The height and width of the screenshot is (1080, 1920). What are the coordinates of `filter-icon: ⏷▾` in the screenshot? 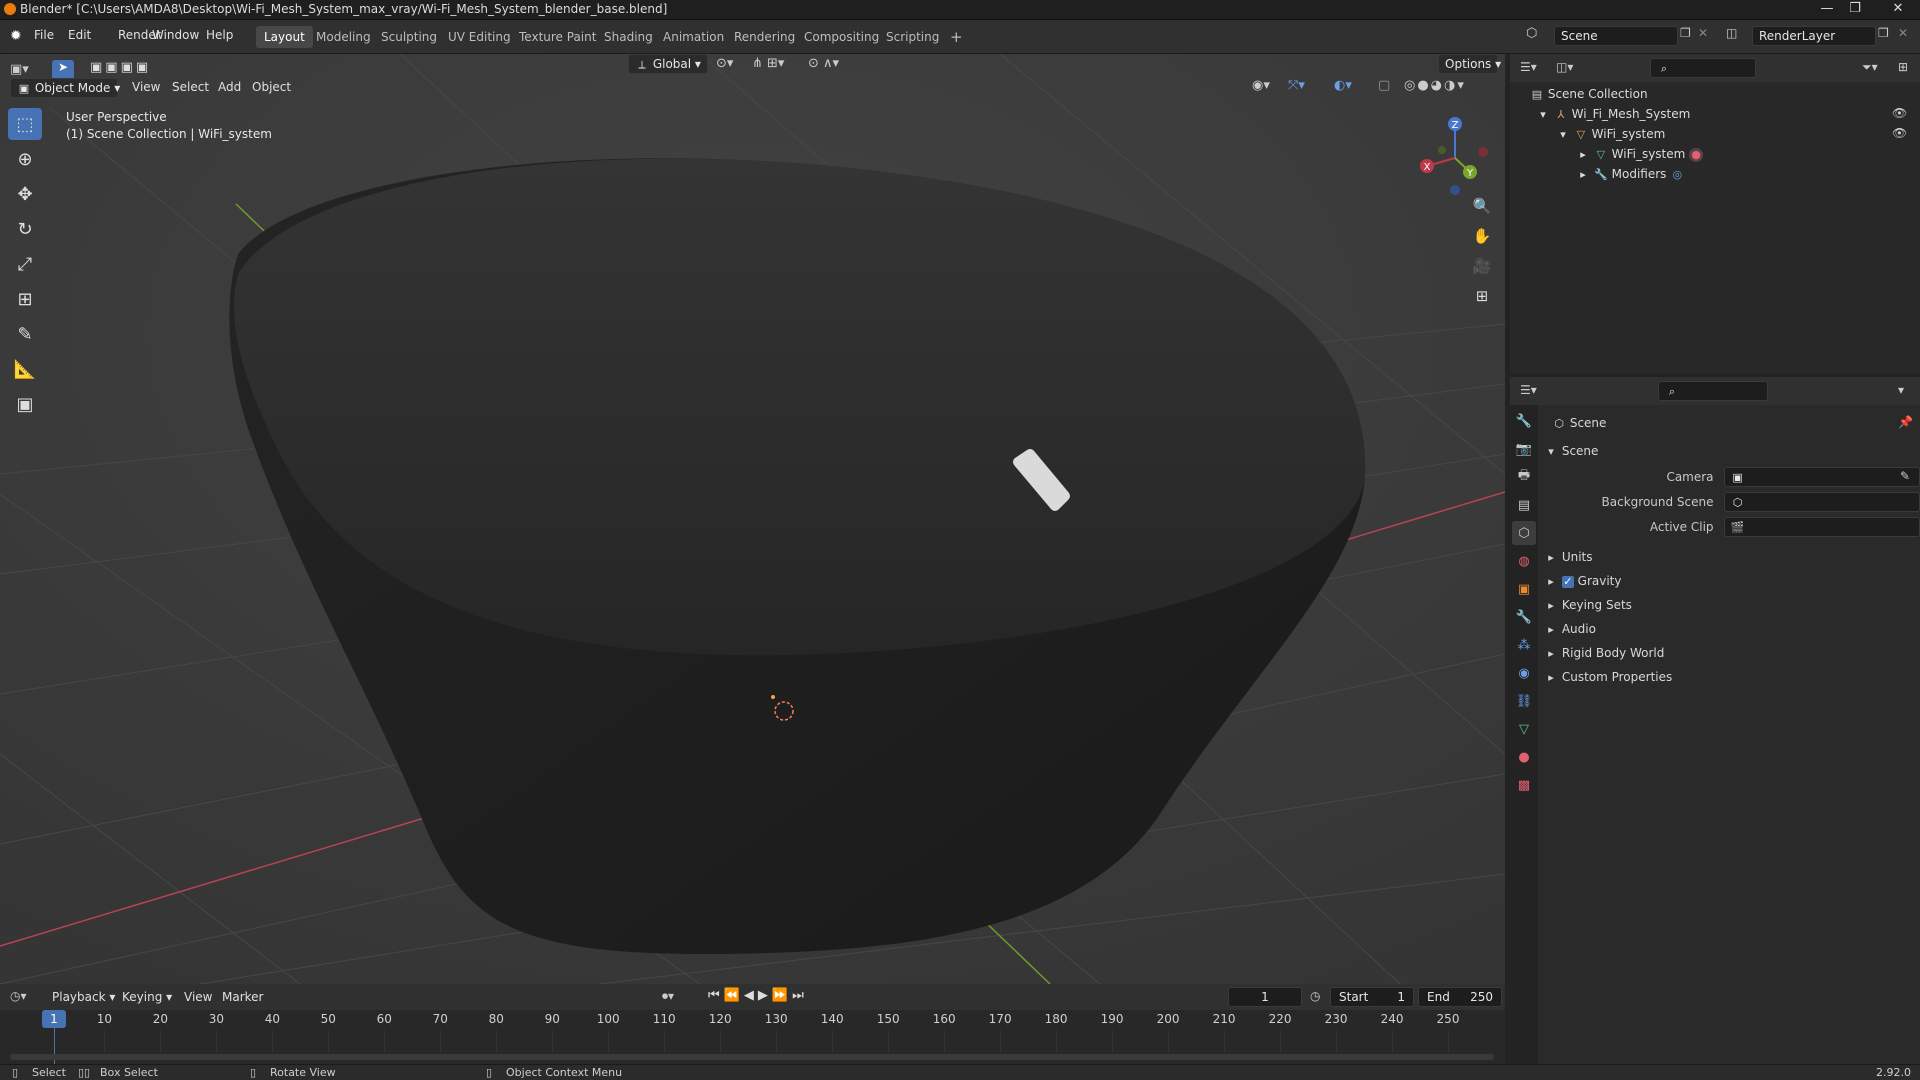 It's located at (1870, 67).